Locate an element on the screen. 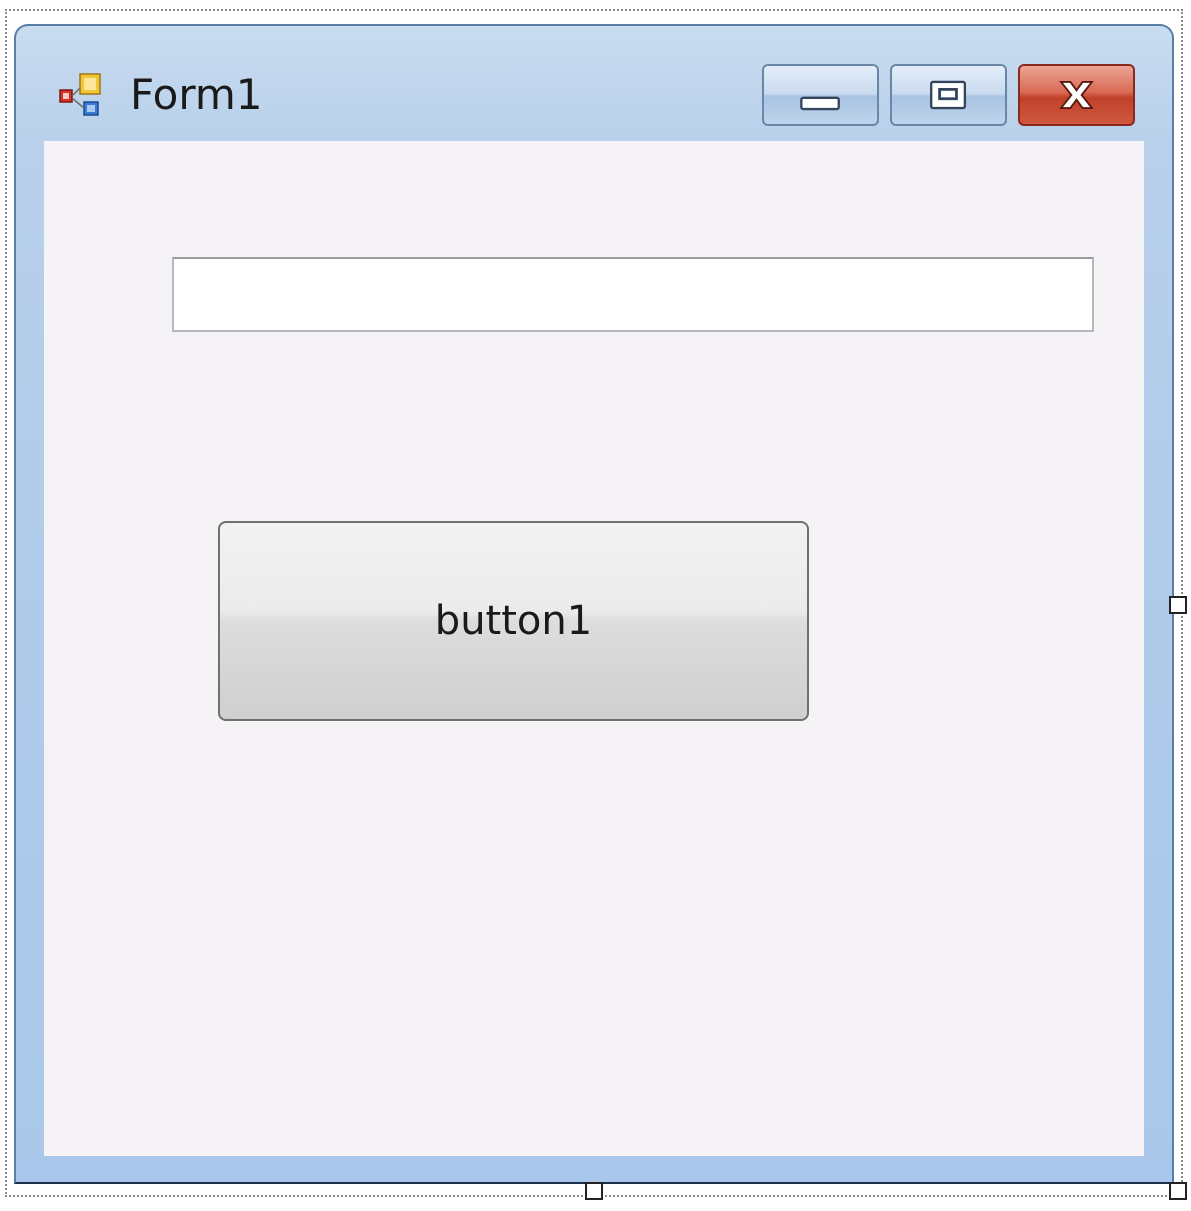 The height and width of the screenshot is (1211, 1191). resize-grip-bottom is located at coordinates (594, 1191).